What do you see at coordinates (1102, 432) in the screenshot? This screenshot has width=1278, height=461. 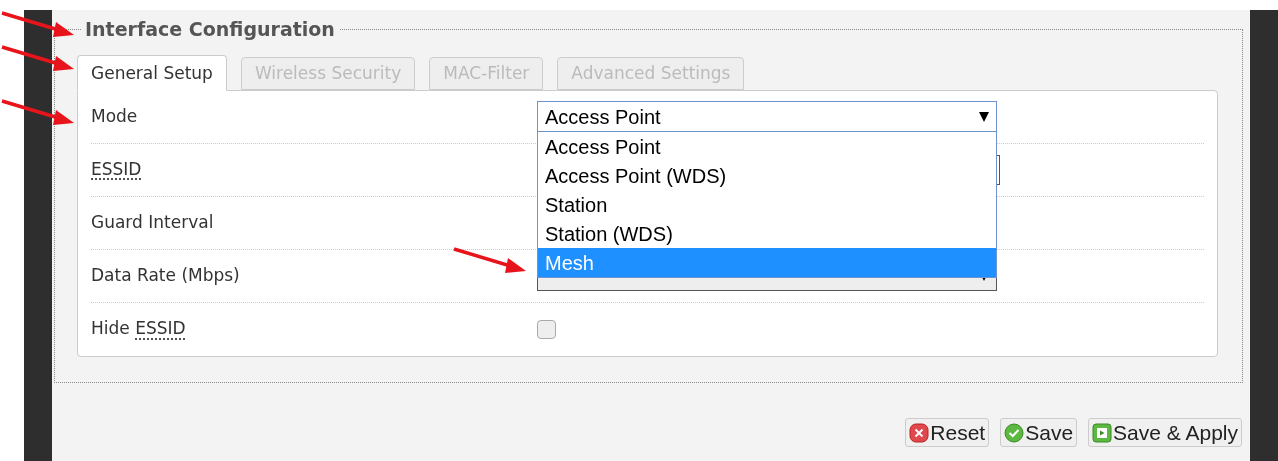 I see `play-icon` at bounding box center [1102, 432].